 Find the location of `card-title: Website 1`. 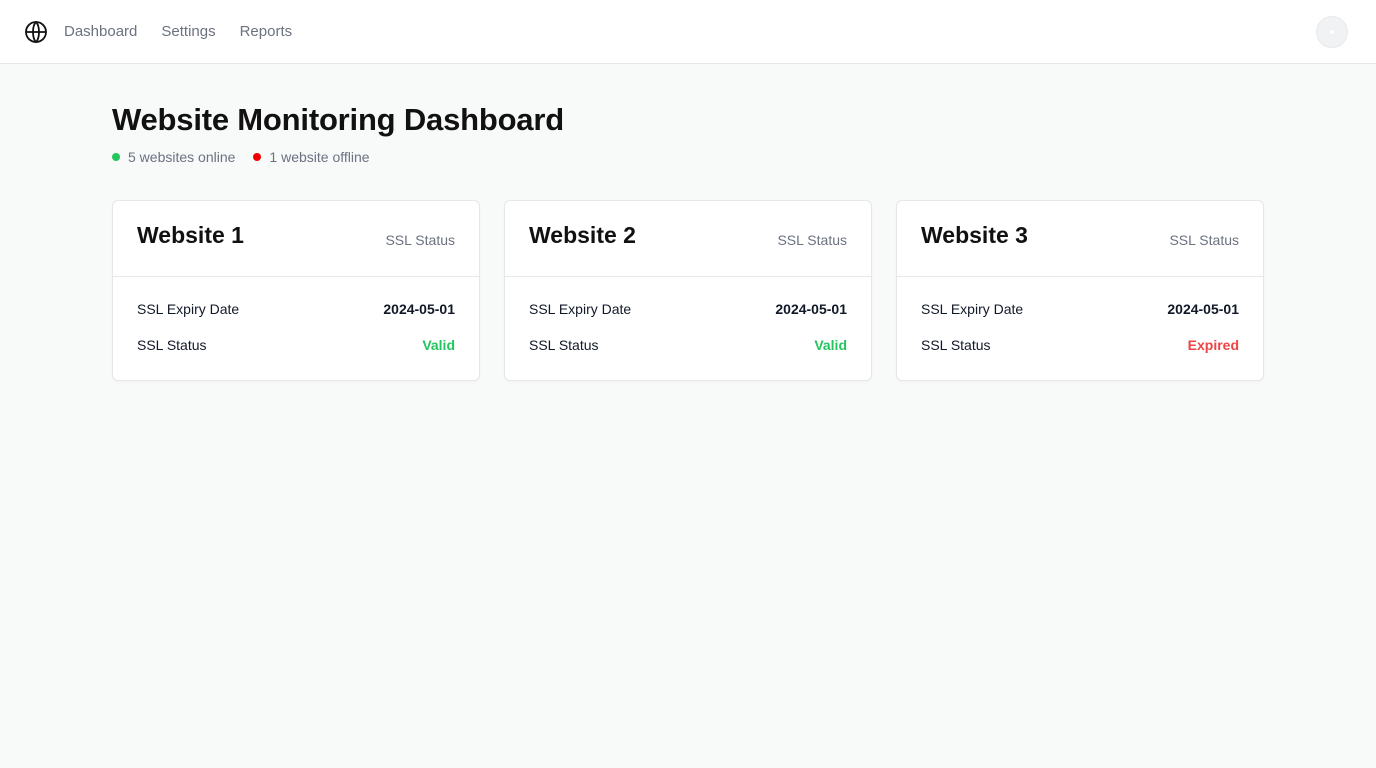

card-title: Website 1 is located at coordinates (190, 235).